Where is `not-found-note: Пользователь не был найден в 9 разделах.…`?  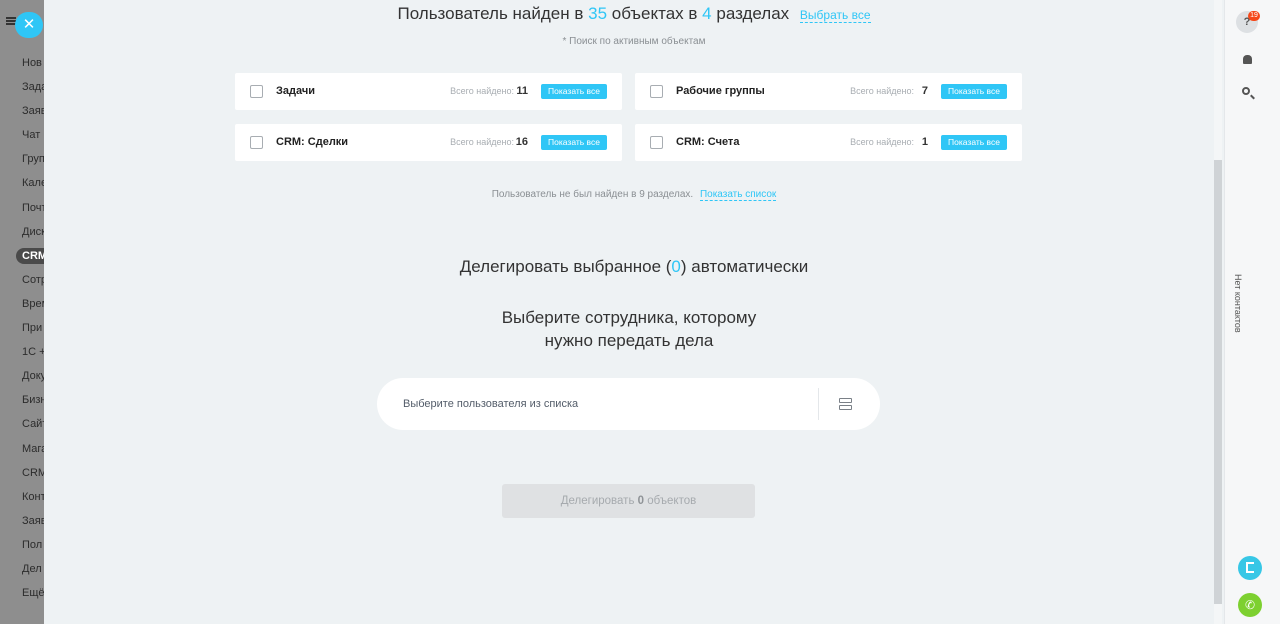 not-found-note: Пользователь не был найден в 9 разделах.… is located at coordinates (634, 195).